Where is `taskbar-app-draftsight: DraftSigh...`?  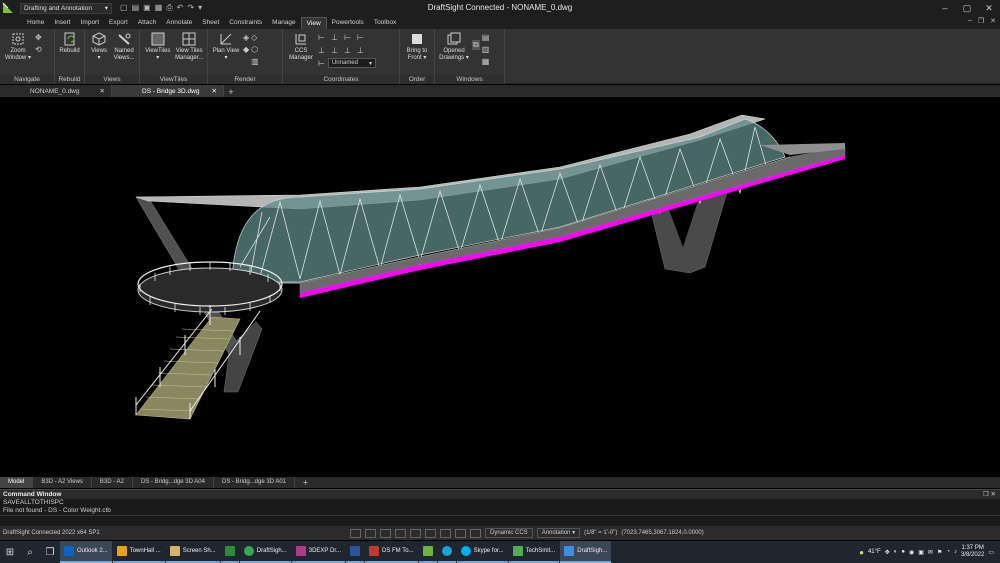
taskbar-app-draftsight: DraftSigh... is located at coordinates (586, 552).